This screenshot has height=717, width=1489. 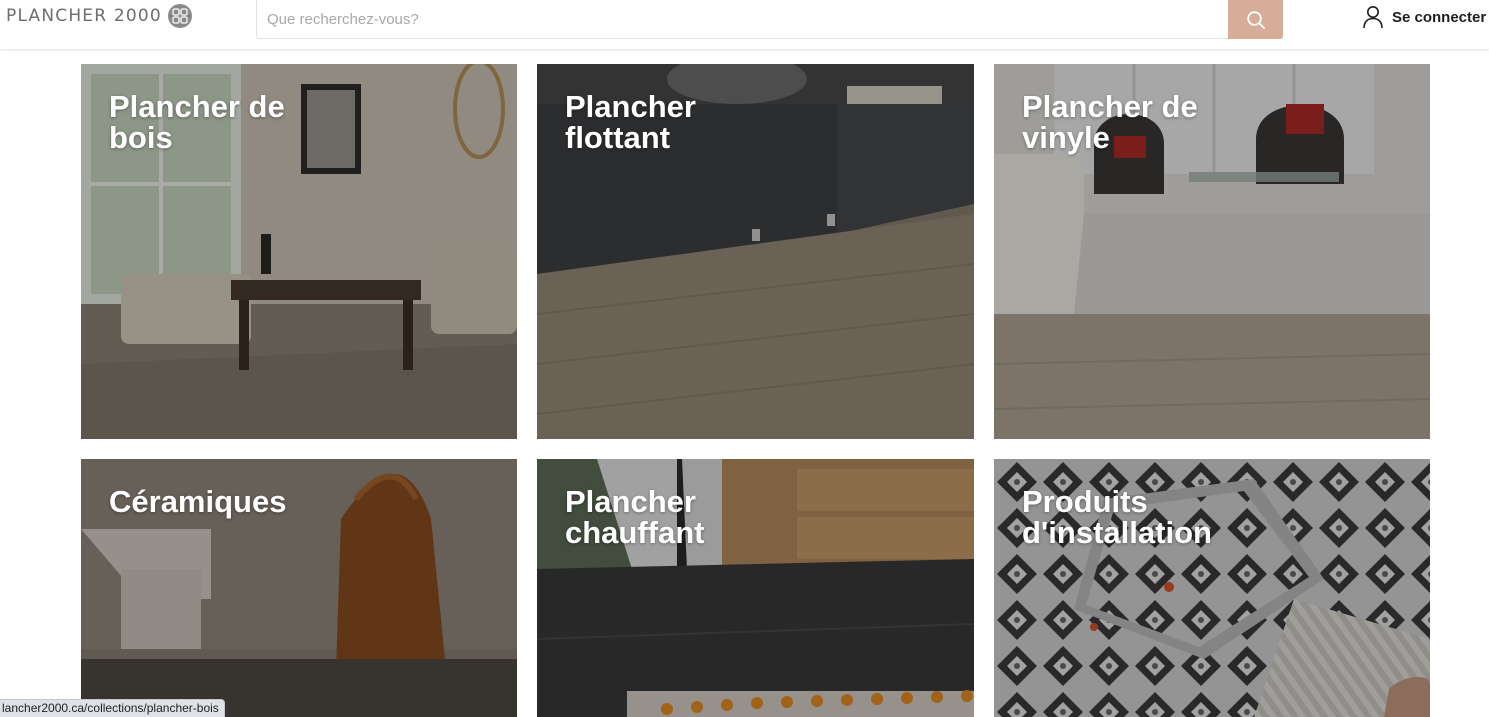 I want to click on search-icon, so click(x=1255, y=19).